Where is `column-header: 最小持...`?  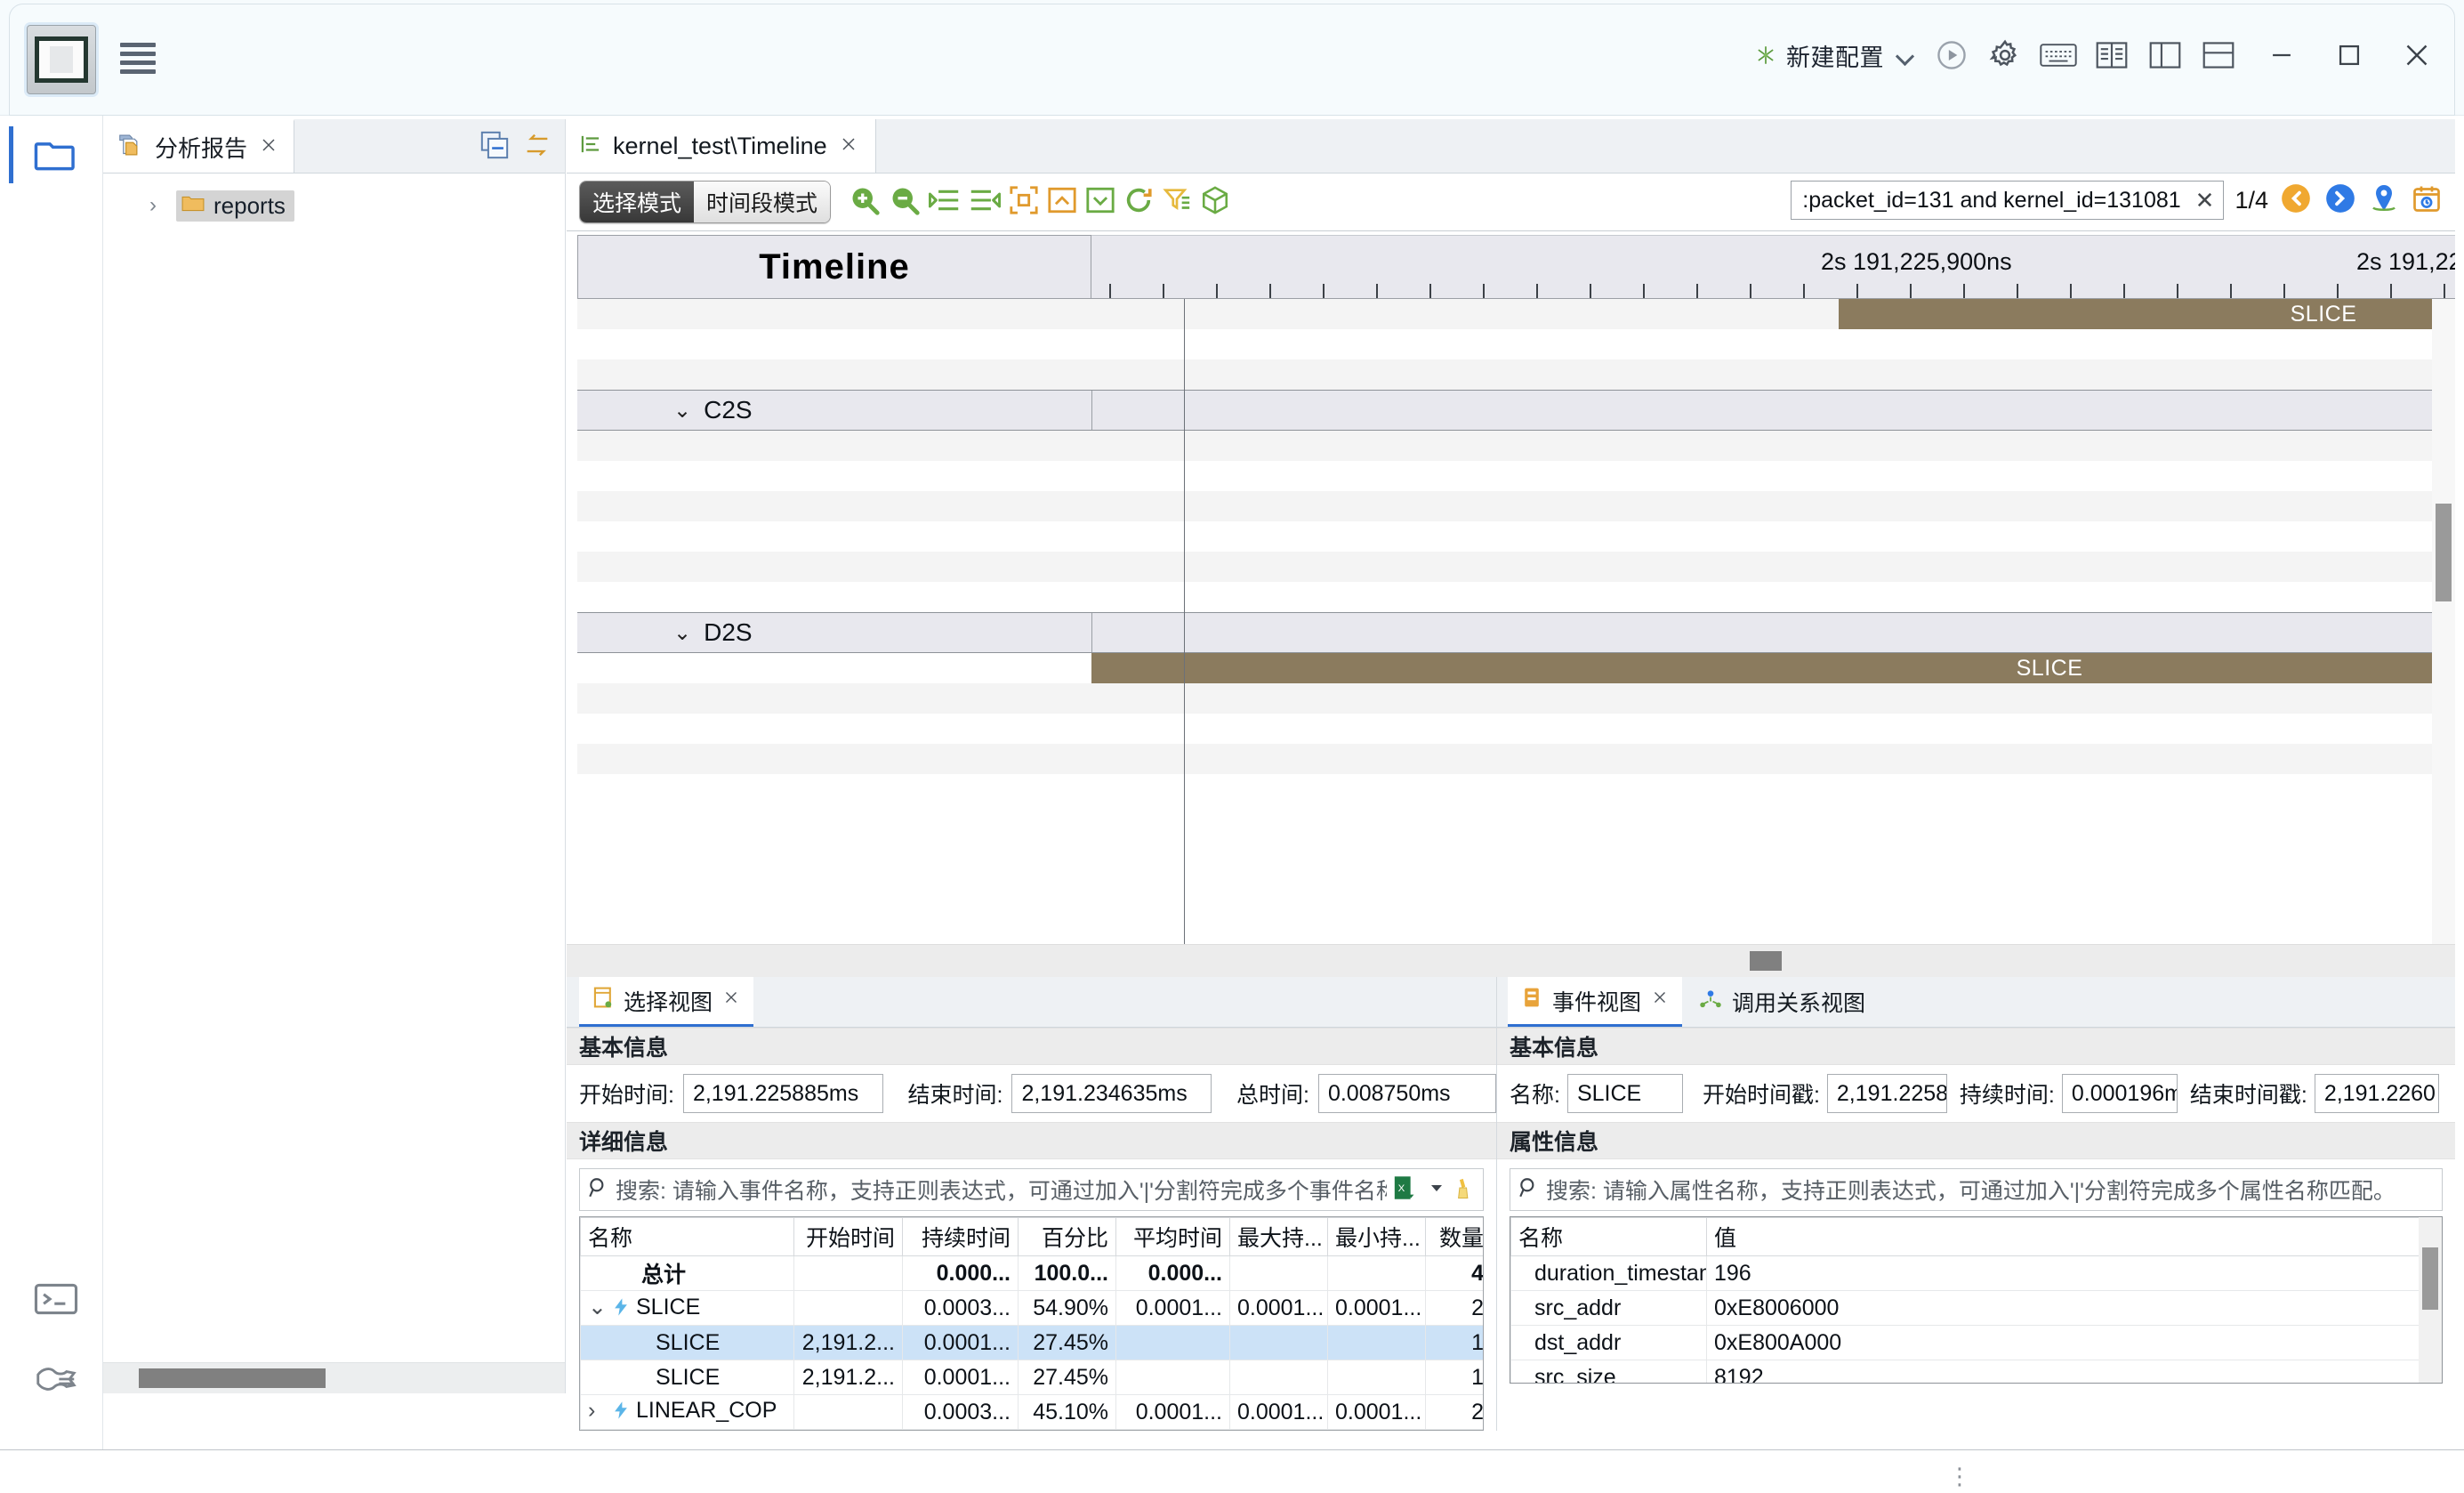
column-header: 最小持... is located at coordinates (1376, 1236).